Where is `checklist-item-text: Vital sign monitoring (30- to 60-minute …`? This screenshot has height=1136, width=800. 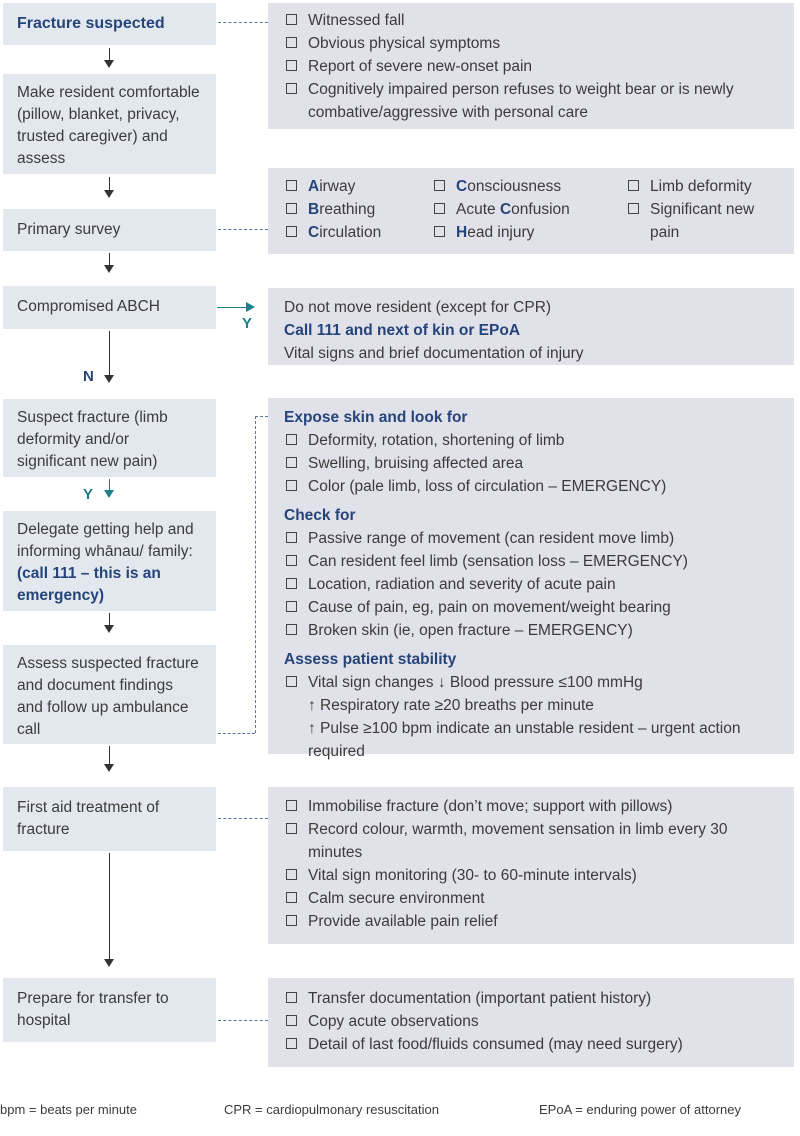 checklist-item-text: Vital sign monitoring (30- to 60-minute … is located at coordinates (472, 875).